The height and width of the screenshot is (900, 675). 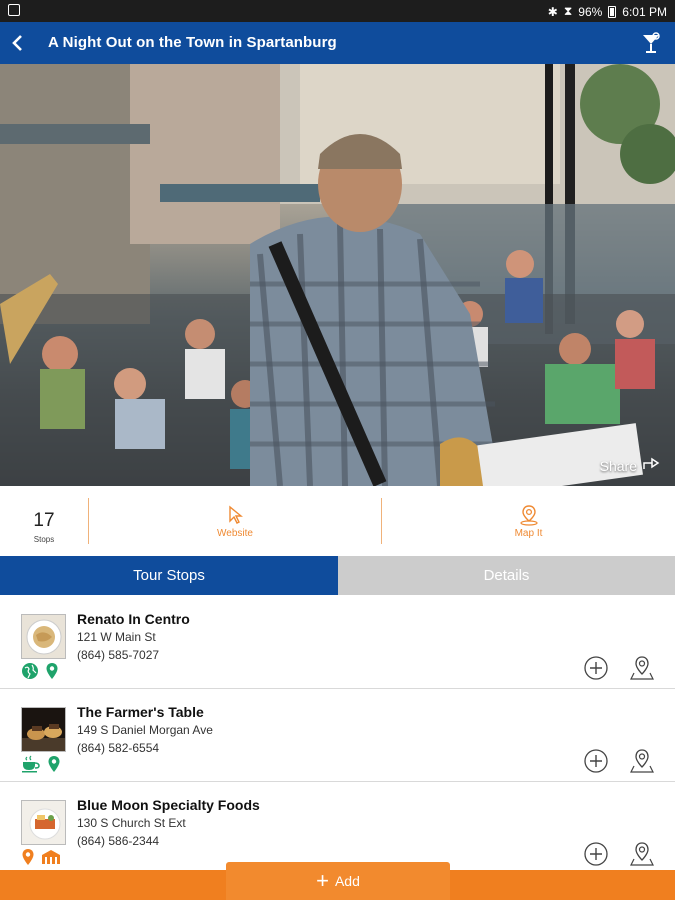 What do you see at coordinates (51, 857) in the screenshot?
I see `barn-icon` at bounding box center [51, 857].